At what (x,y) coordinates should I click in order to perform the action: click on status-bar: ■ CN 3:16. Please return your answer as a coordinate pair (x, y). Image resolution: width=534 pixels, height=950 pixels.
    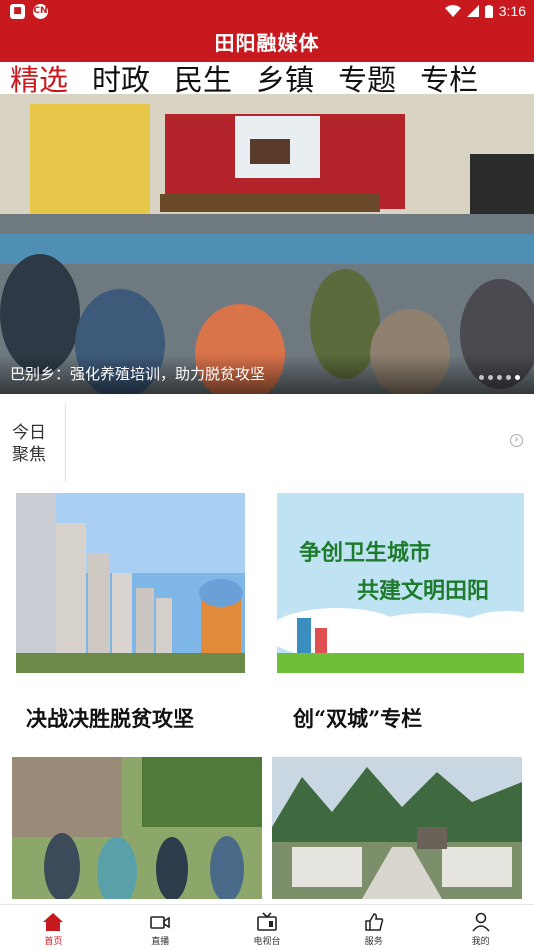
    Looking at the image, I should click on (267, 12).